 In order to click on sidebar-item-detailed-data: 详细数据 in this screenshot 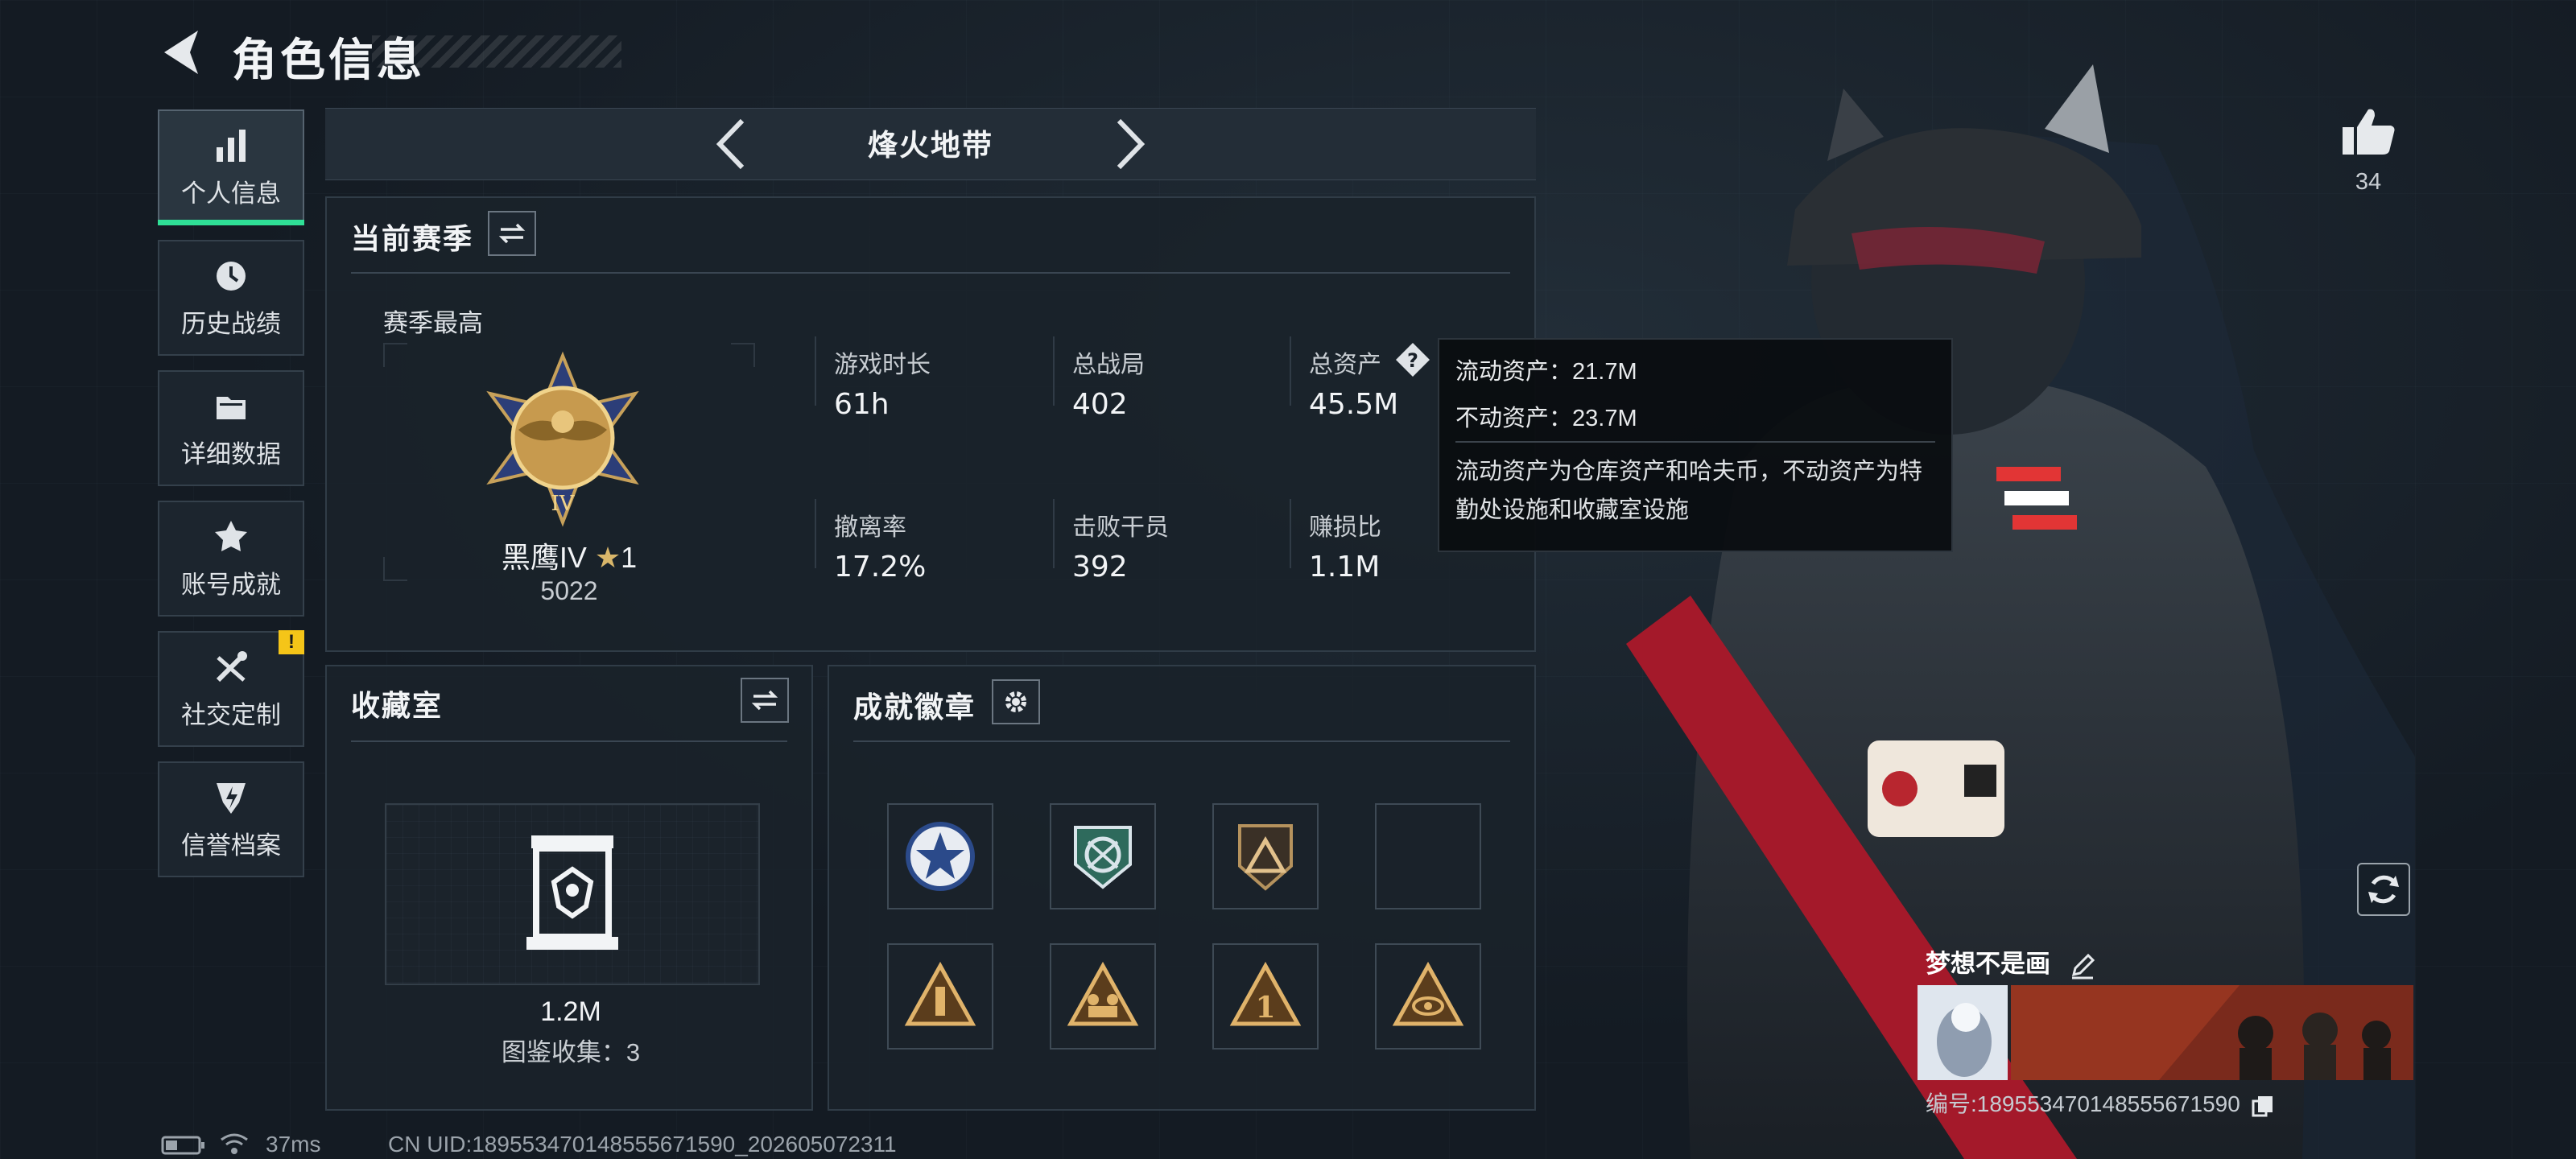, I will do `click(231, 428)`.